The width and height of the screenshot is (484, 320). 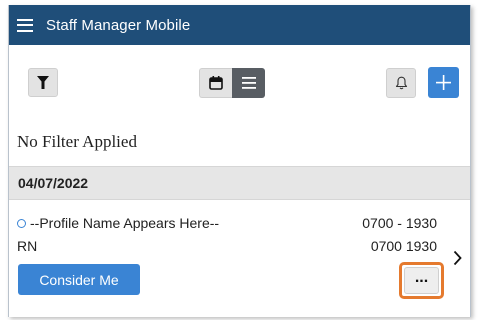 I want to click on profile-name: --Profile Name Appears Here--, so click(x=125, y=223).